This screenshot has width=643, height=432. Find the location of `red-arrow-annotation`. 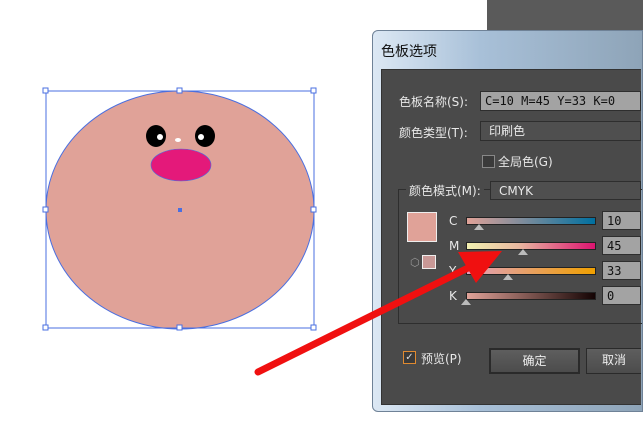

red-arrow-annotation is located at coordinates (378, 313).